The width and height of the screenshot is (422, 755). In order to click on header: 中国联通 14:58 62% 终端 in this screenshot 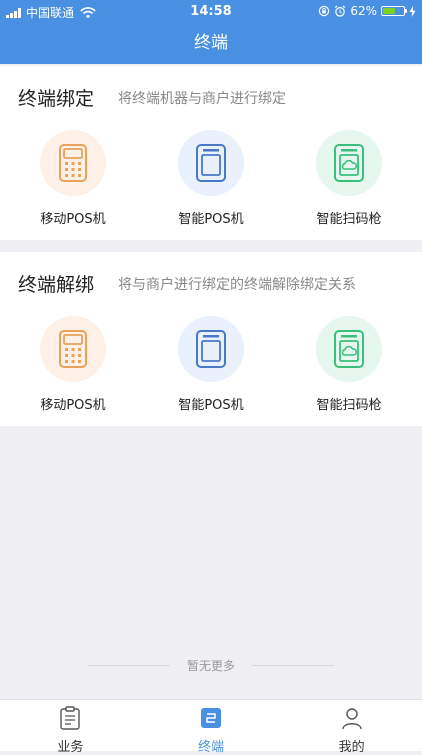, I will do `click(211, 32)`.